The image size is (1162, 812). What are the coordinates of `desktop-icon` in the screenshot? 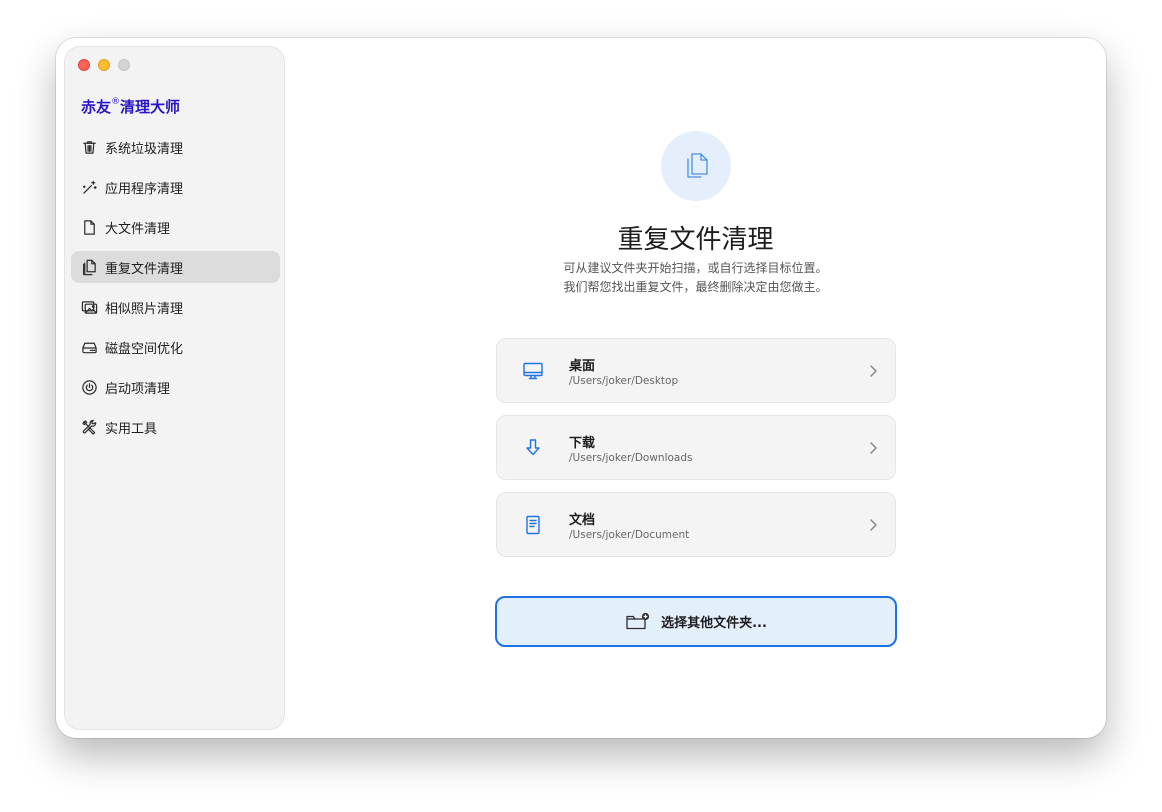 It's located at (533, 371).